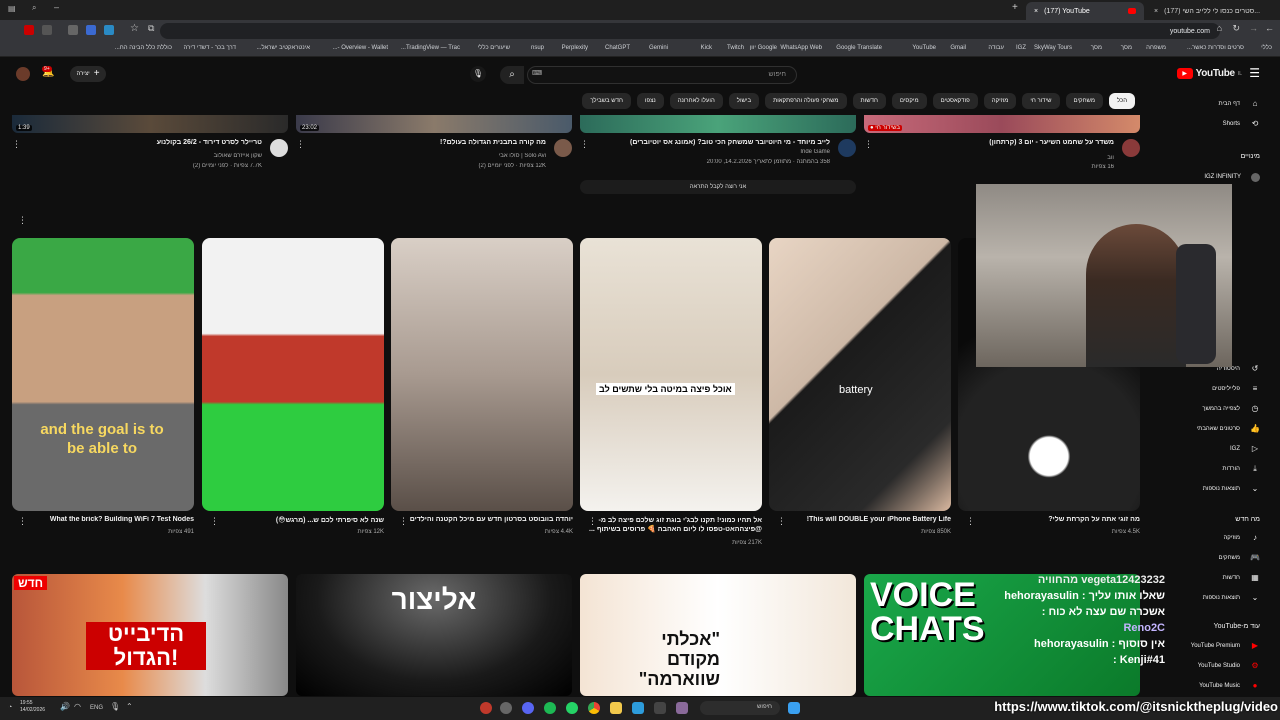 The width and height of the screenshot is (1280, 720). I want to click on sidebar-item-music: ♪ מוזיקה, so click(1241, 538).